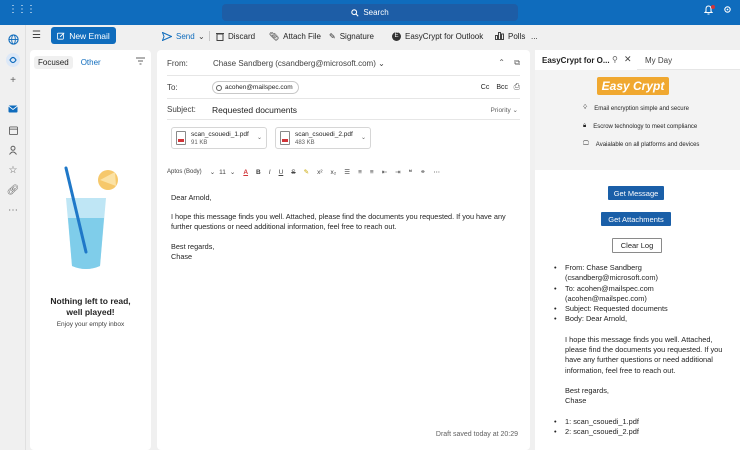 The width and height of the screenshot is (740, 450). Describe the element at coordinates (306, 172) in the screenshot. I see `highlight-icon: ✎` at that location.